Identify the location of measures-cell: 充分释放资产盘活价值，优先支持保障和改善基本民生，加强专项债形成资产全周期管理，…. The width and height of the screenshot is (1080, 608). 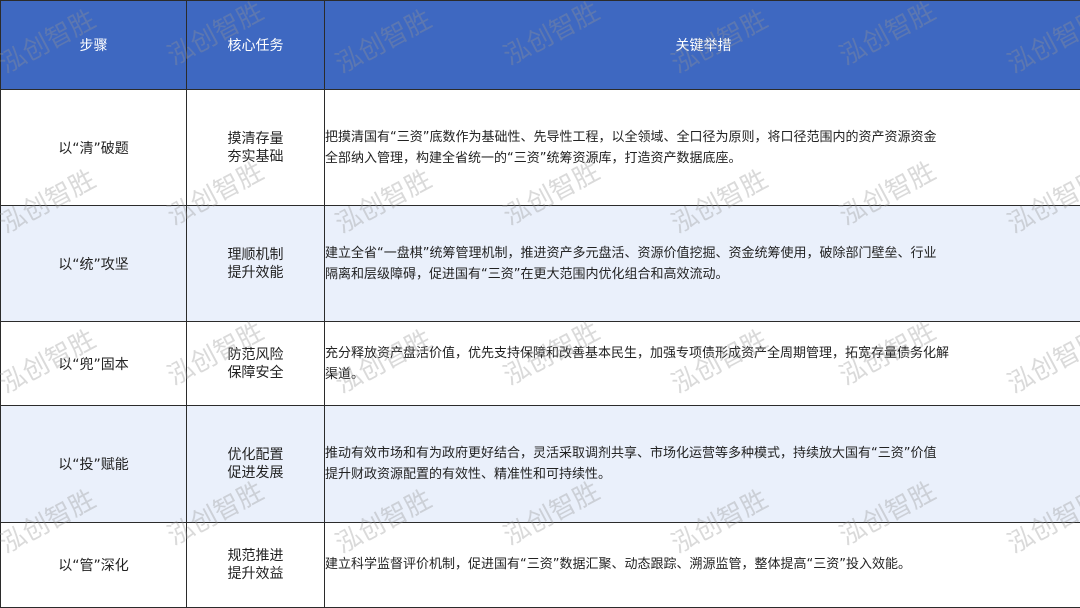
(702, 363).